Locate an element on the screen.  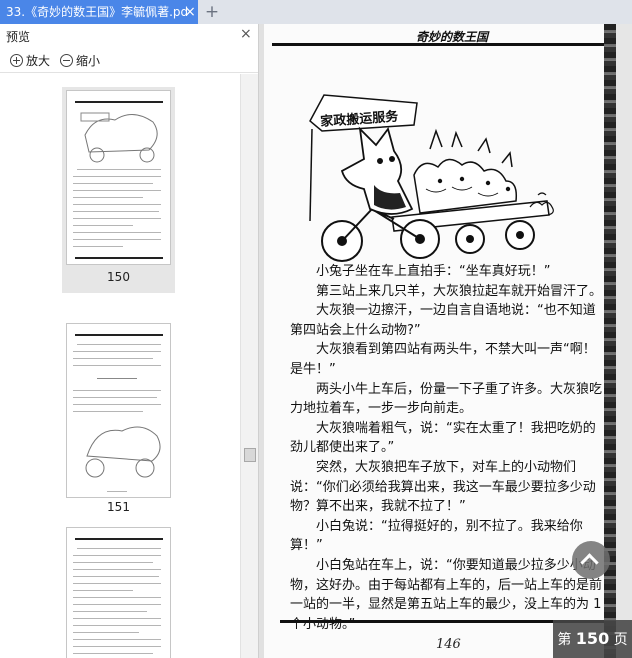
paragraph: 小兔子坐在车上直拍手：“坐车真好玩！” is located at coordinates (433, 271).